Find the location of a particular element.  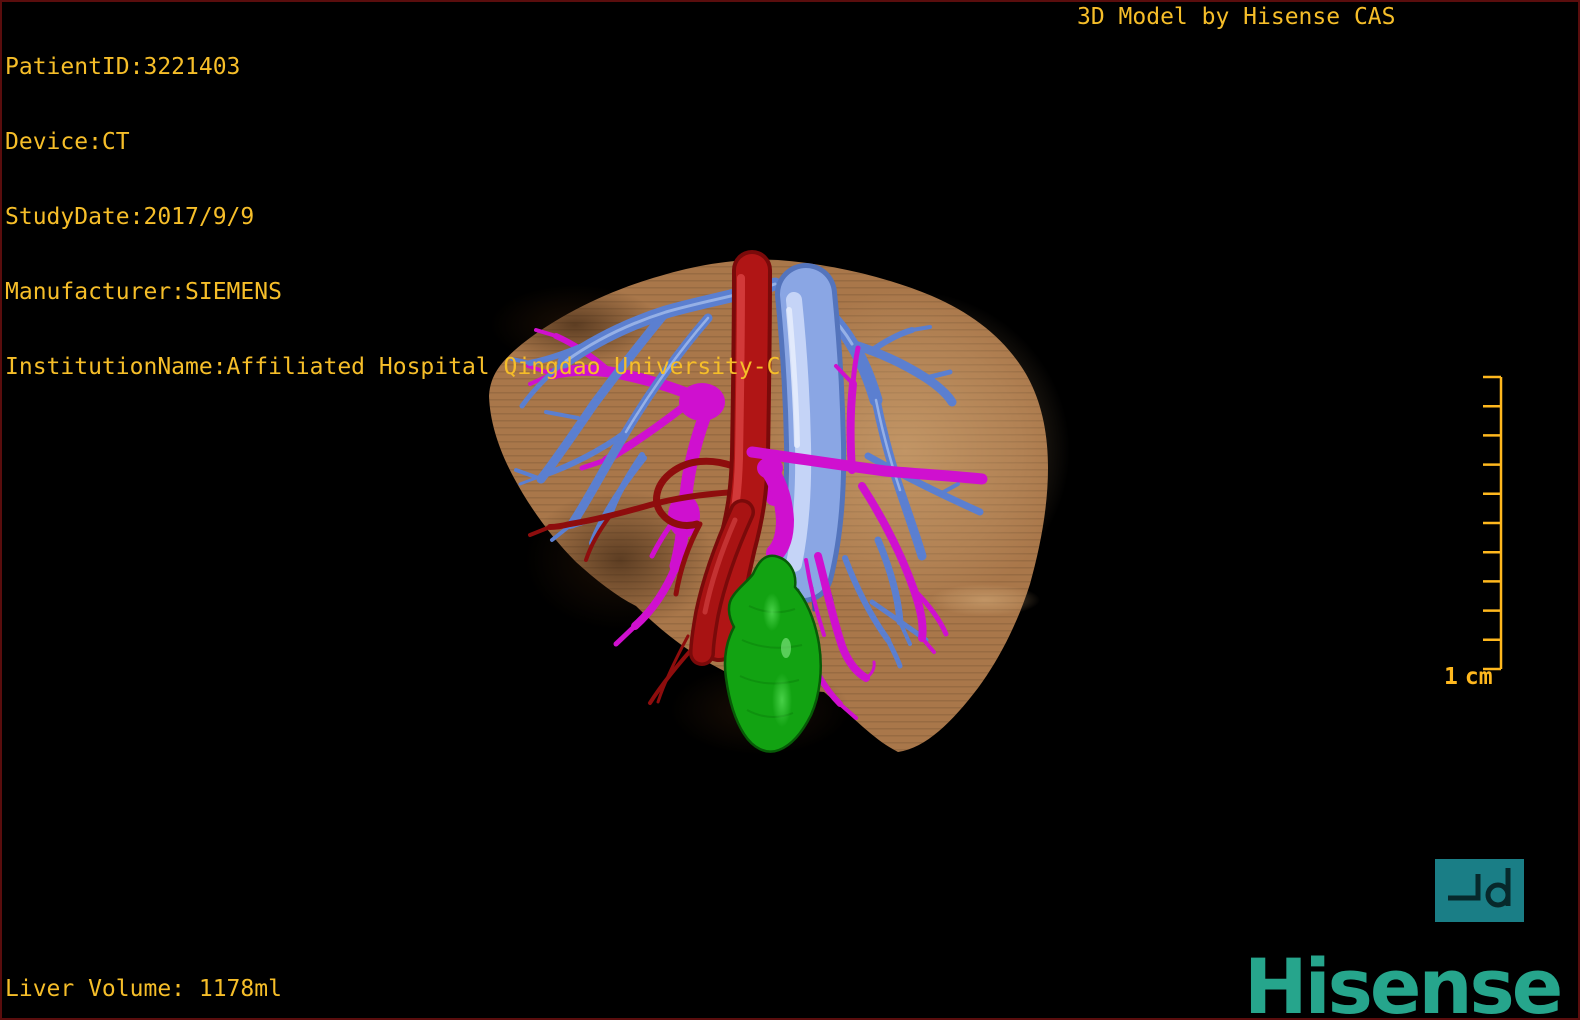

scale-ruler-ticks is located at coordinates (1492, 523).